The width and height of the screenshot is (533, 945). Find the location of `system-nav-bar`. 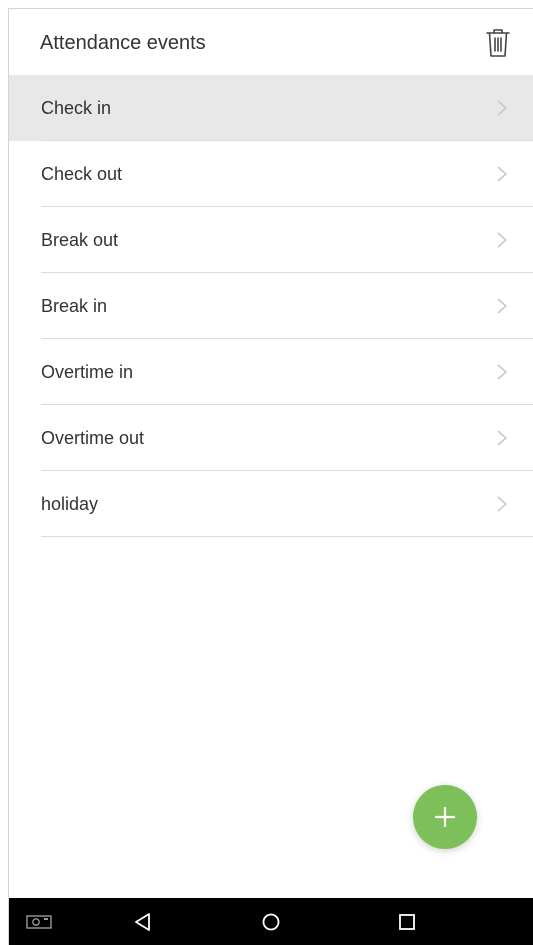

system-nav-bar is located at coordinates (271, 921).